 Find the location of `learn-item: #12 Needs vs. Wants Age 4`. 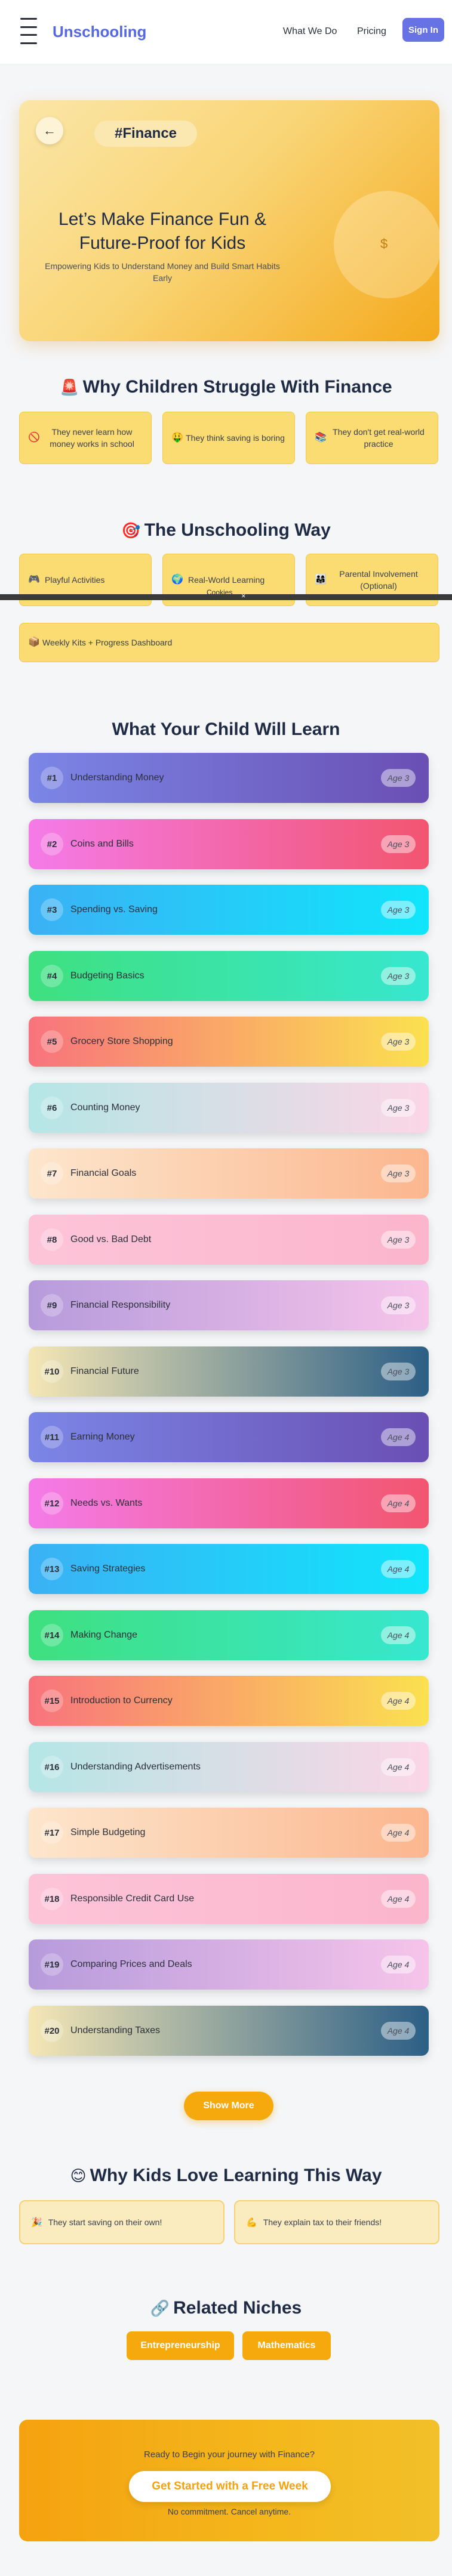

learn-item: #12 Needs vs. Wants Age 4 is located at coordinates (229, 1503).